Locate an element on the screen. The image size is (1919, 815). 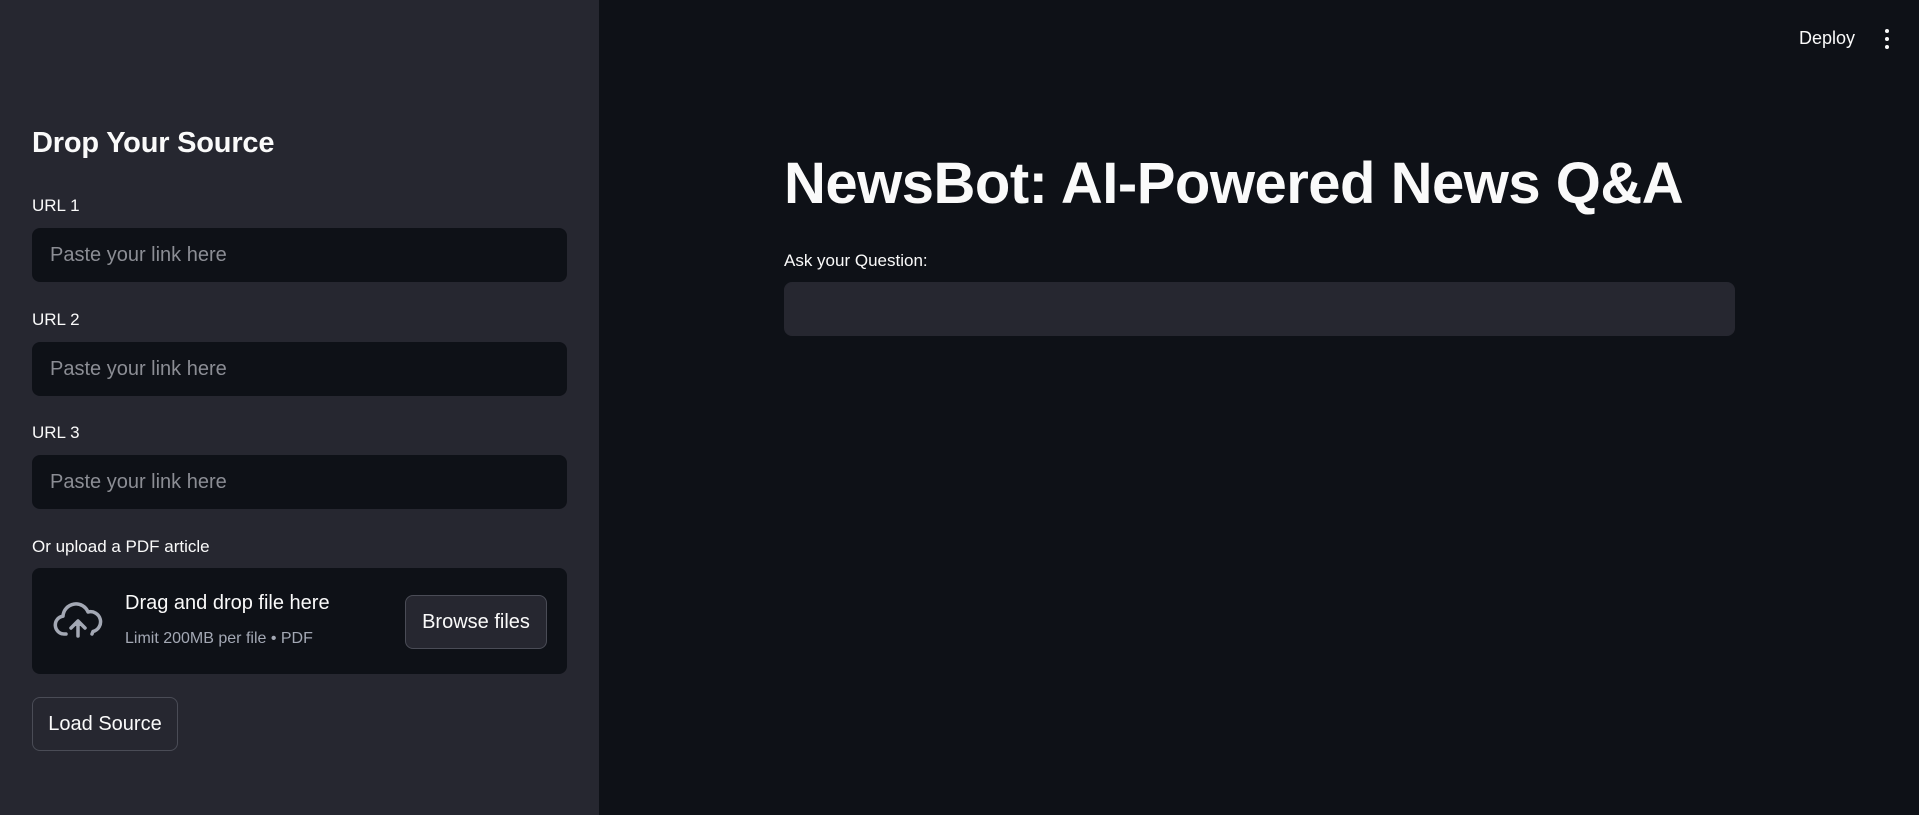
dropzone-title: Drag and drop file here is located at coordinates (227, 603).